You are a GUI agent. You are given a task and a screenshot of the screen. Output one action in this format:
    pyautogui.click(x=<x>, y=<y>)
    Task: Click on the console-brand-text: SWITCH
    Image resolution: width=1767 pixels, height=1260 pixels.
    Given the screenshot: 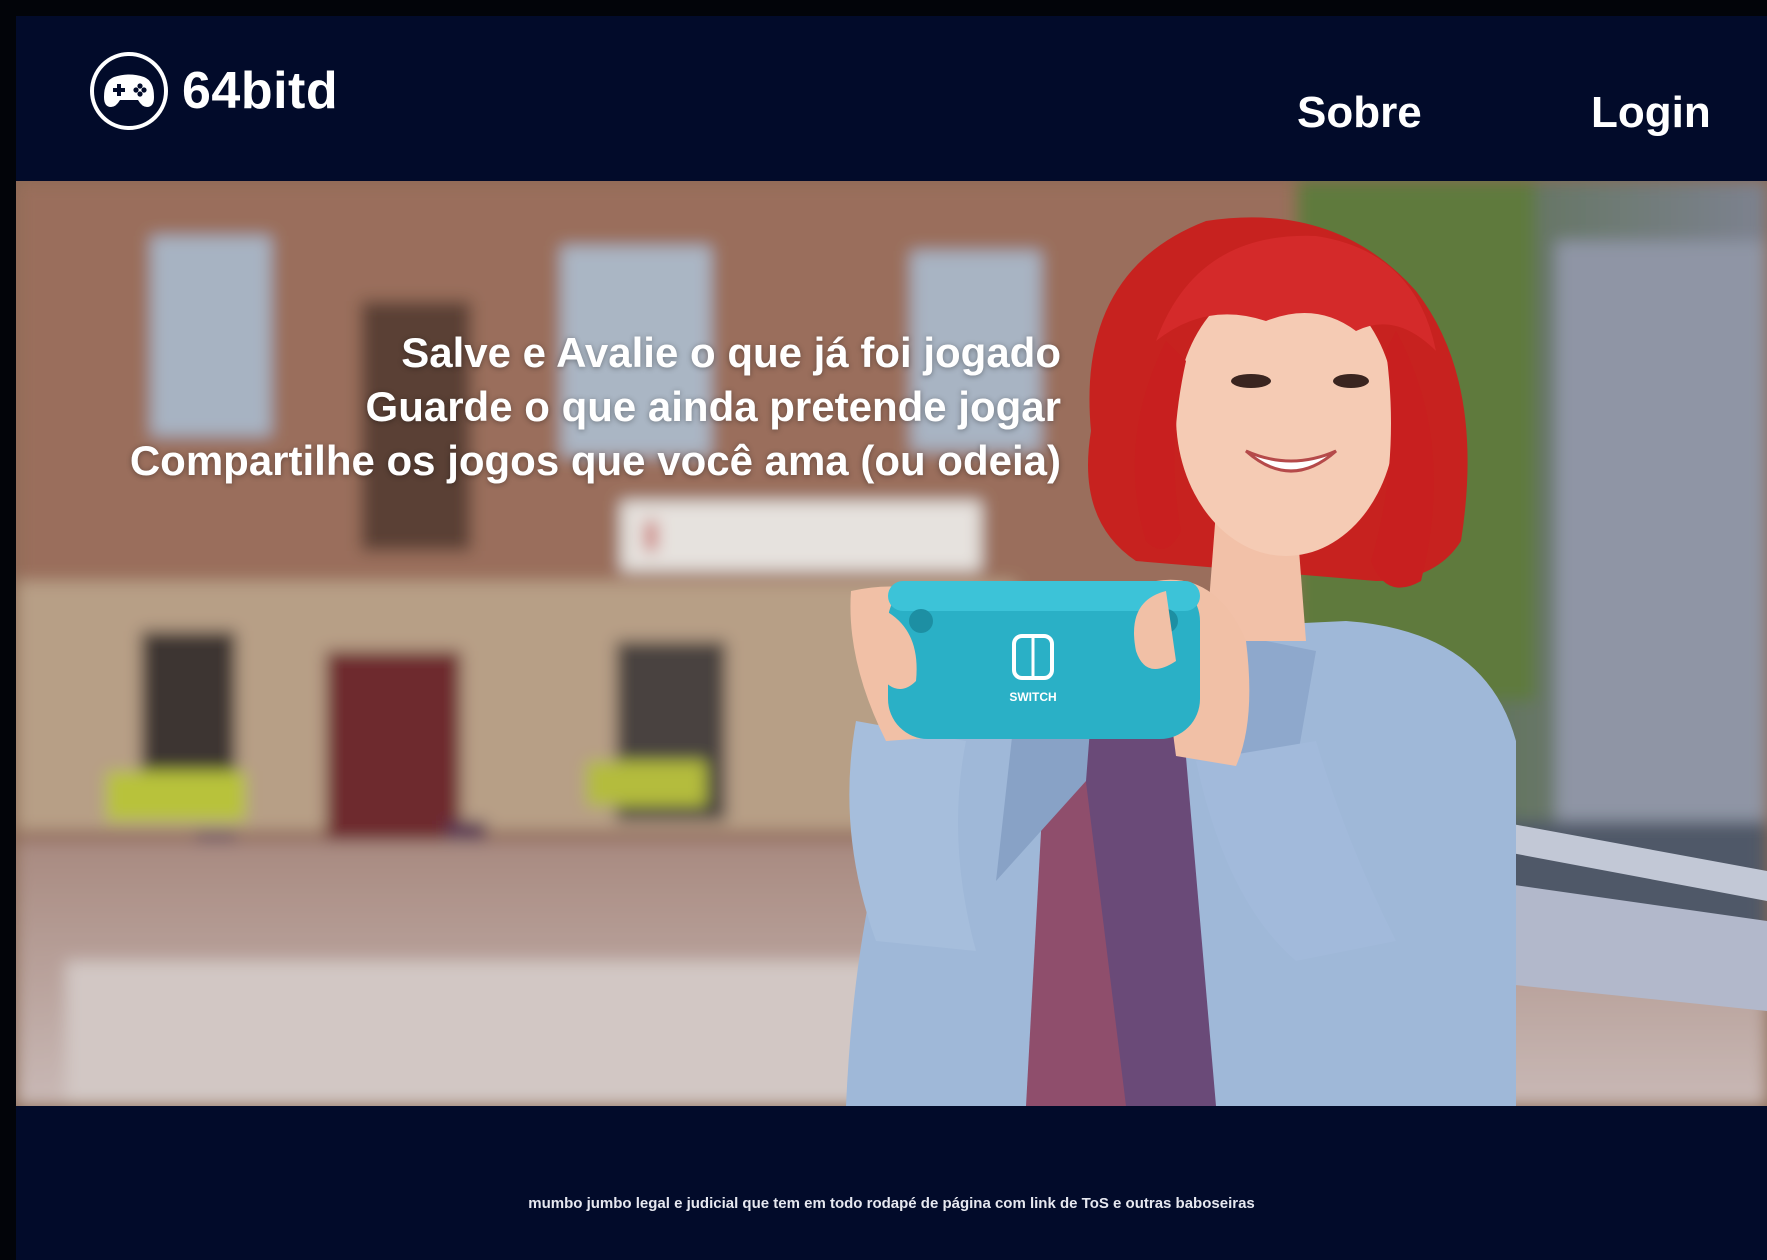 What is the action you would take?
    pyautogui.click(x=1032, y=697)
    